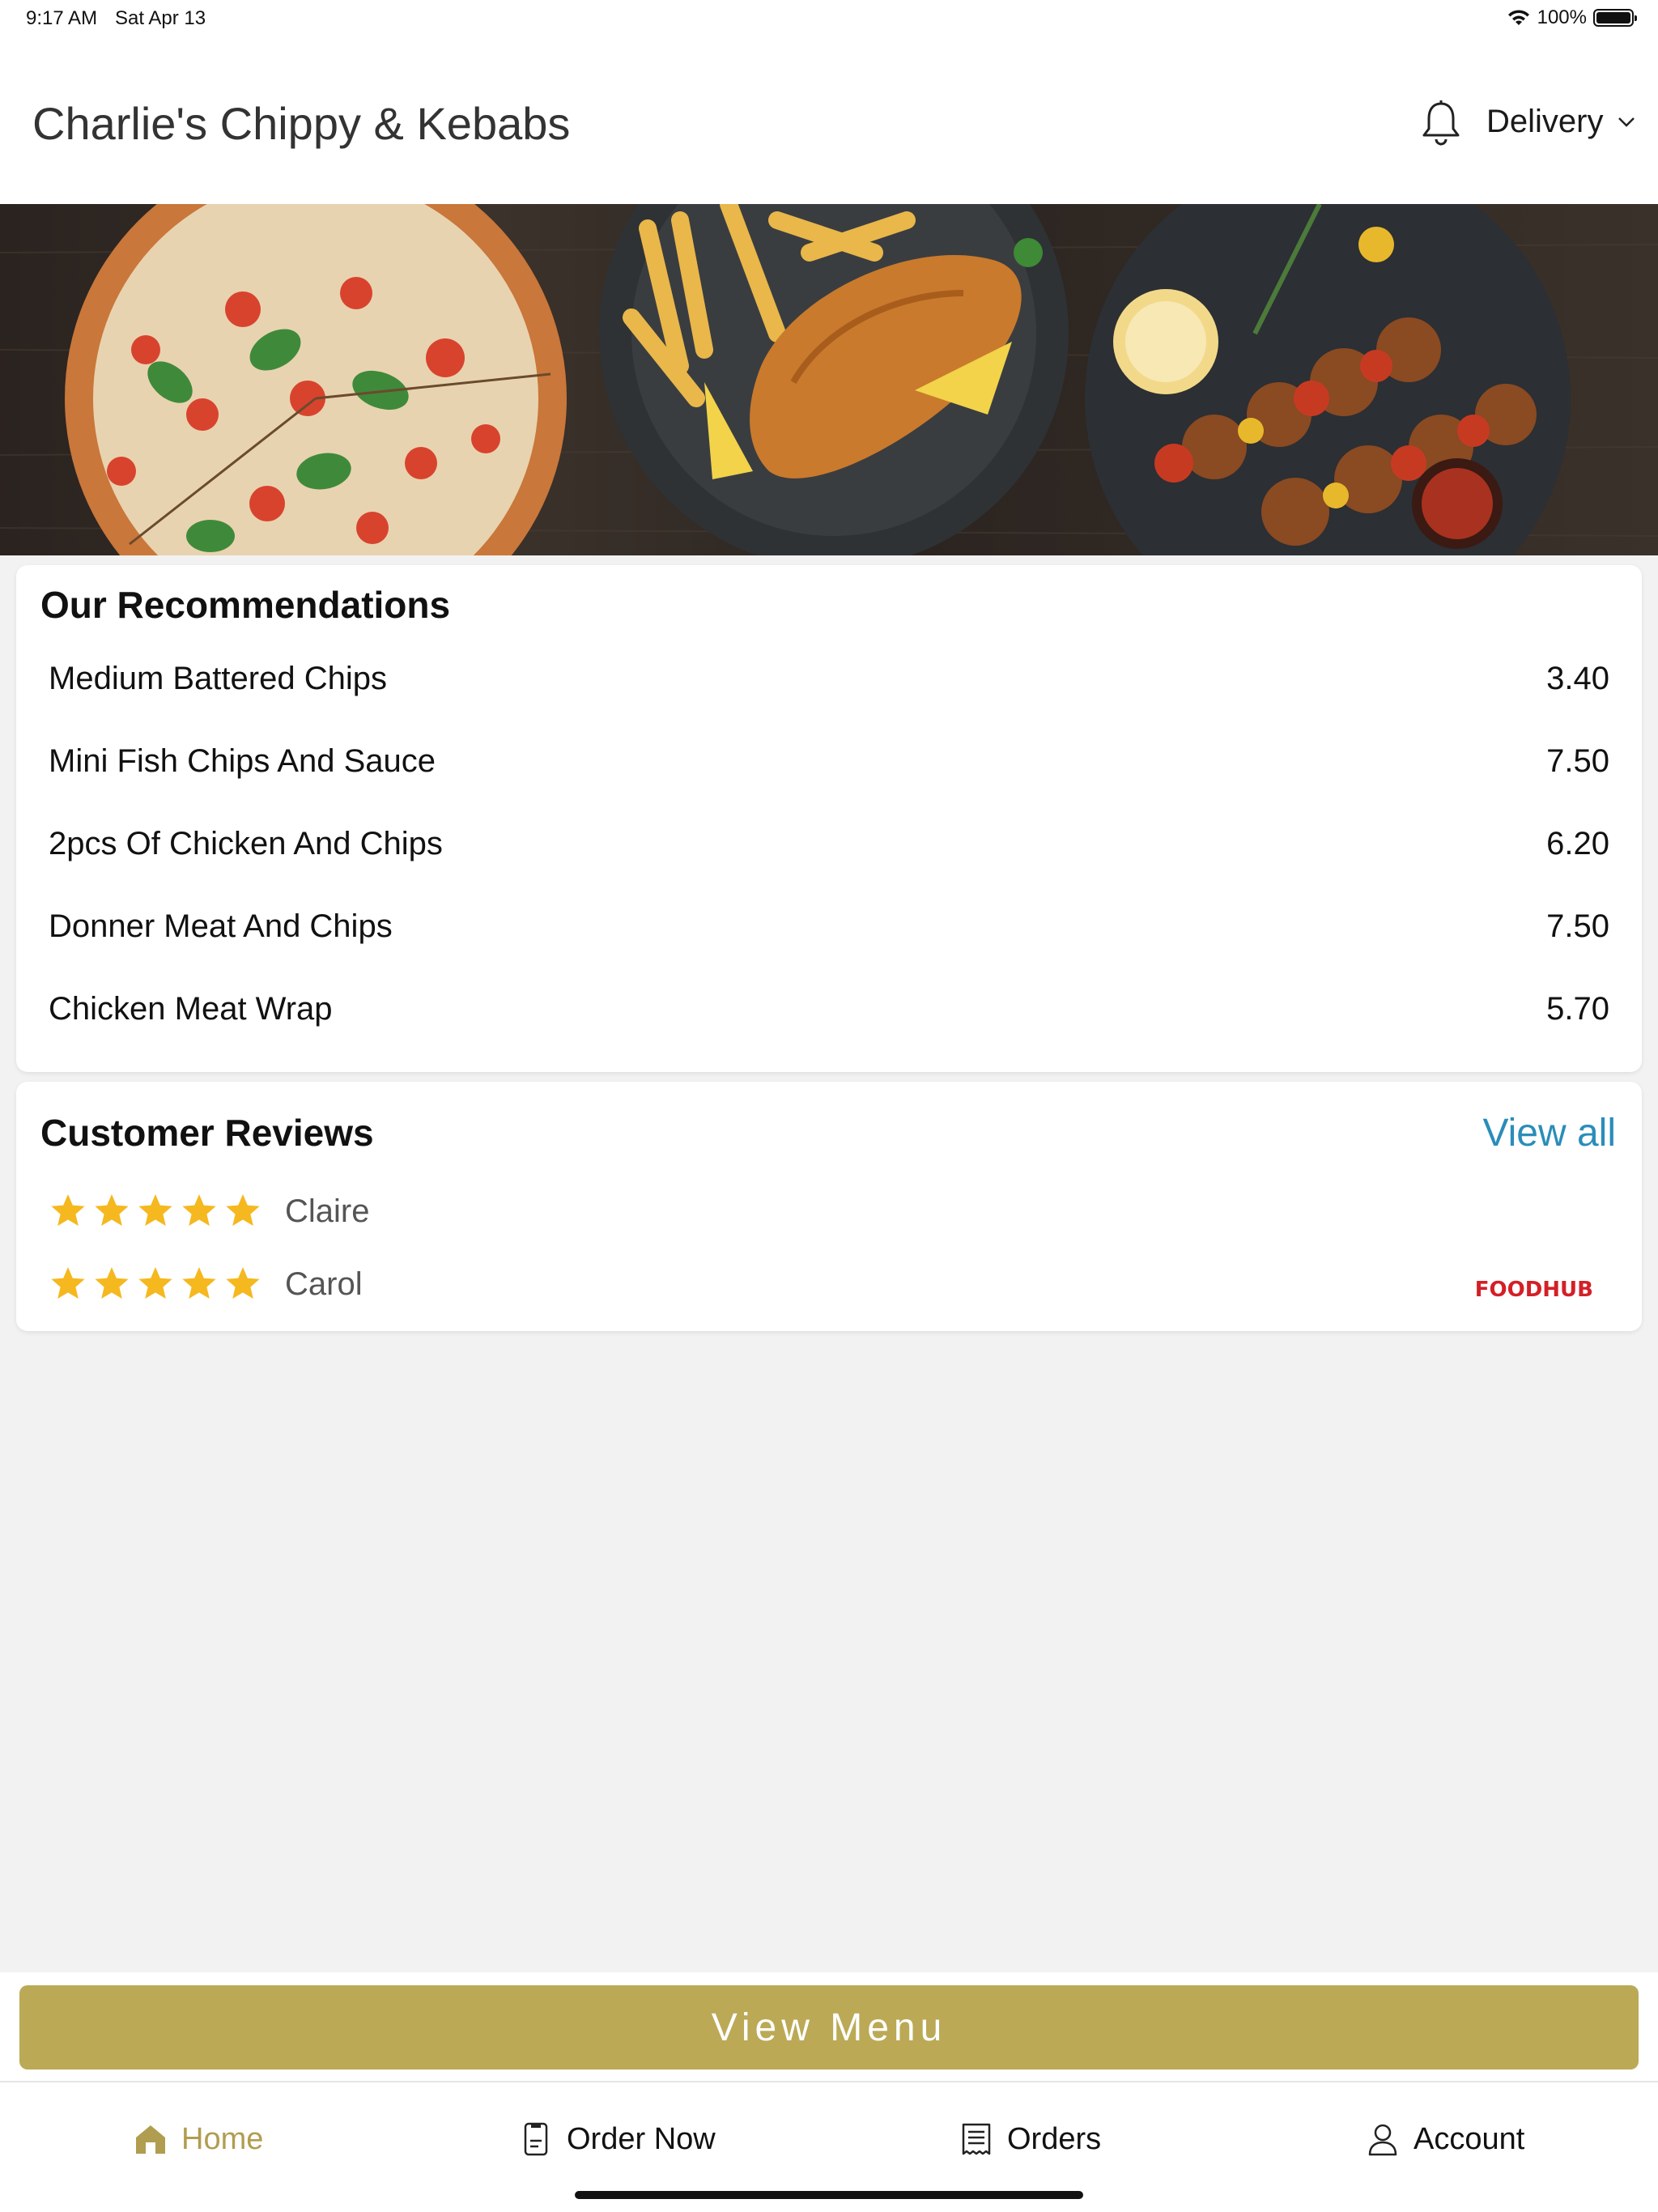  Describe the element at coordinates (829, 927) in the screenshot. I see `recommendation-item: Donner Meat And Chips 7.50` at that location.